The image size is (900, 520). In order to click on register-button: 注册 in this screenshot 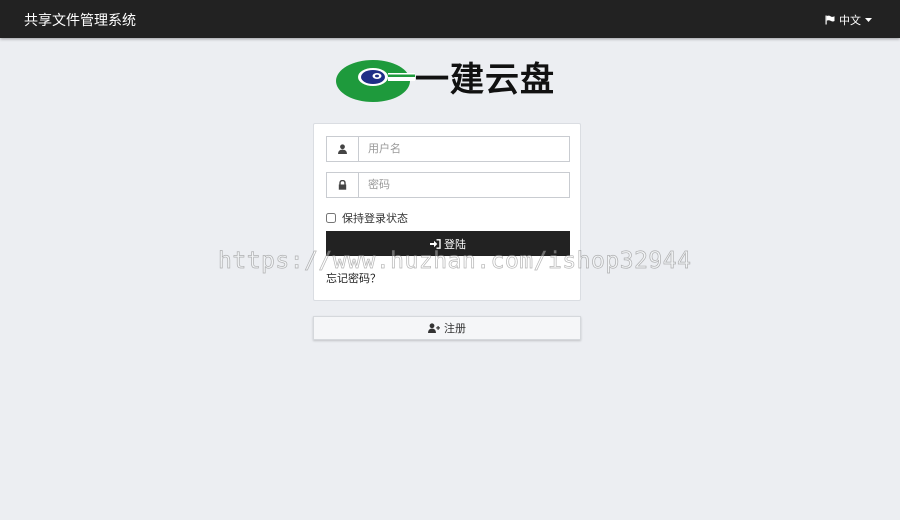, I will do `click(447, 328)`.